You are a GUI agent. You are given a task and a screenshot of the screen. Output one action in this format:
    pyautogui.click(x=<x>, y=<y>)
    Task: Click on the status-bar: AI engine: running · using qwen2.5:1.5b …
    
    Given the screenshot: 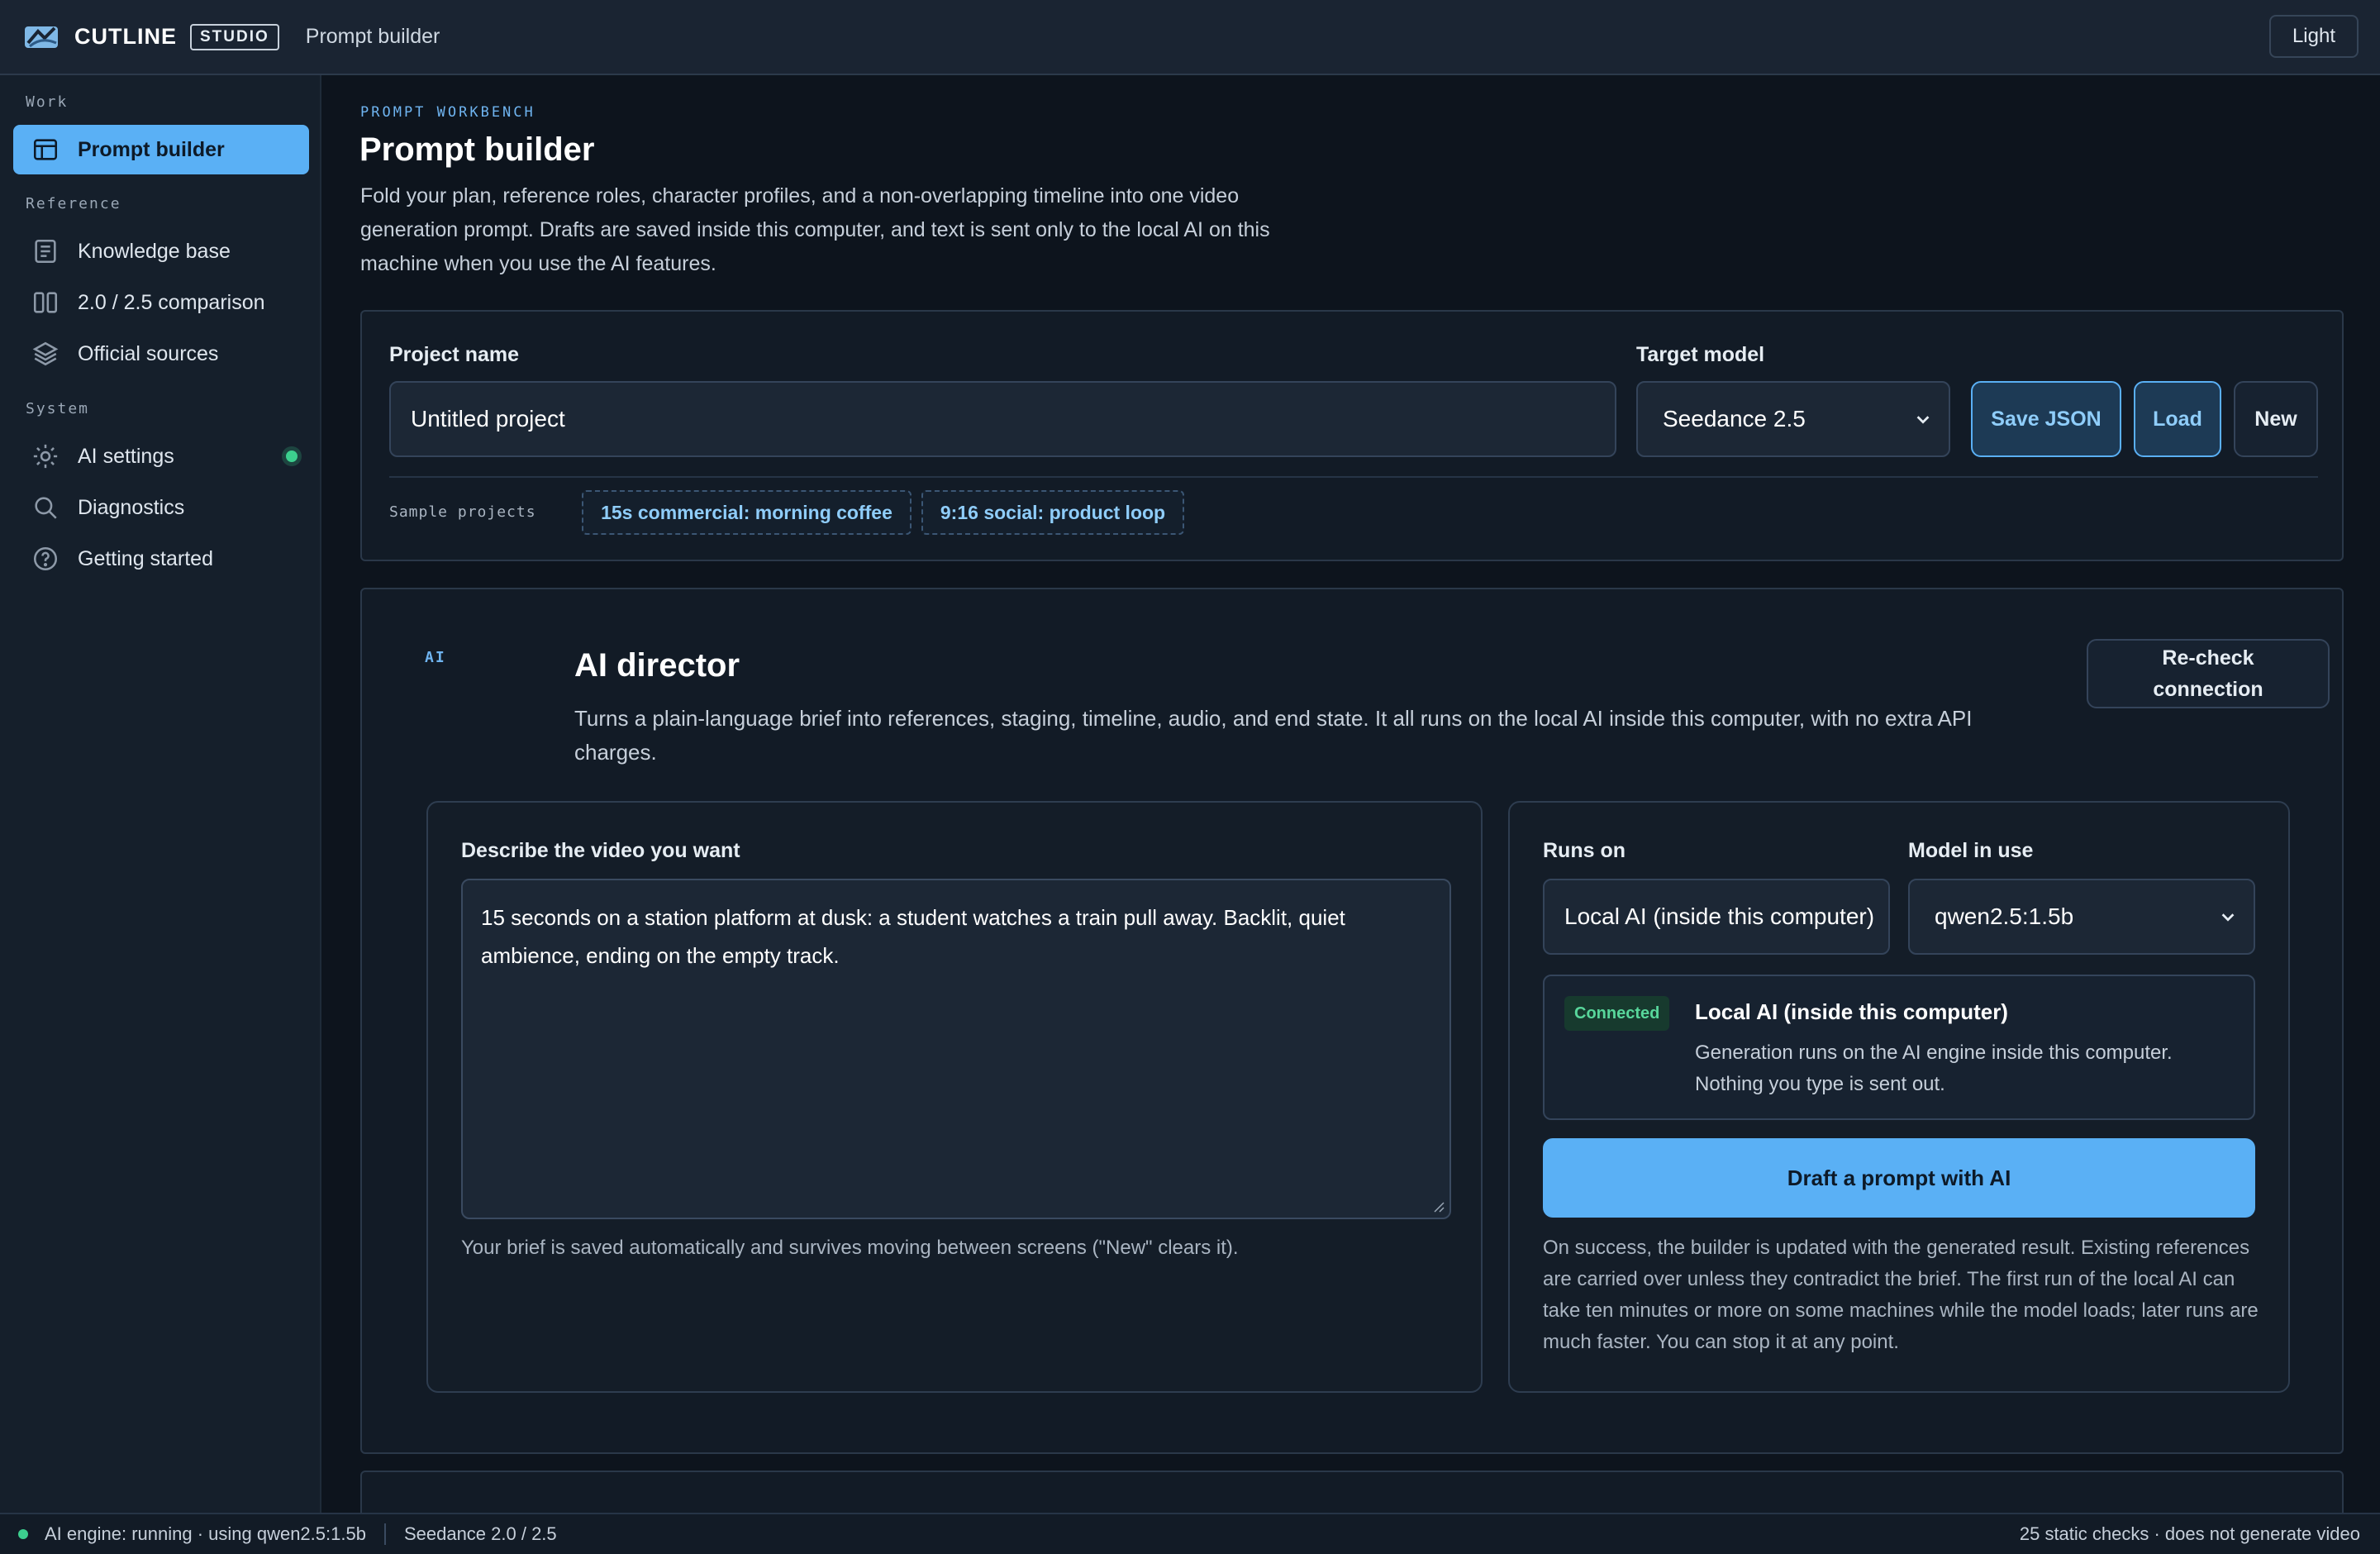 What is the action you would take?
    pyautogui.click(x=1190, y=1533)
    